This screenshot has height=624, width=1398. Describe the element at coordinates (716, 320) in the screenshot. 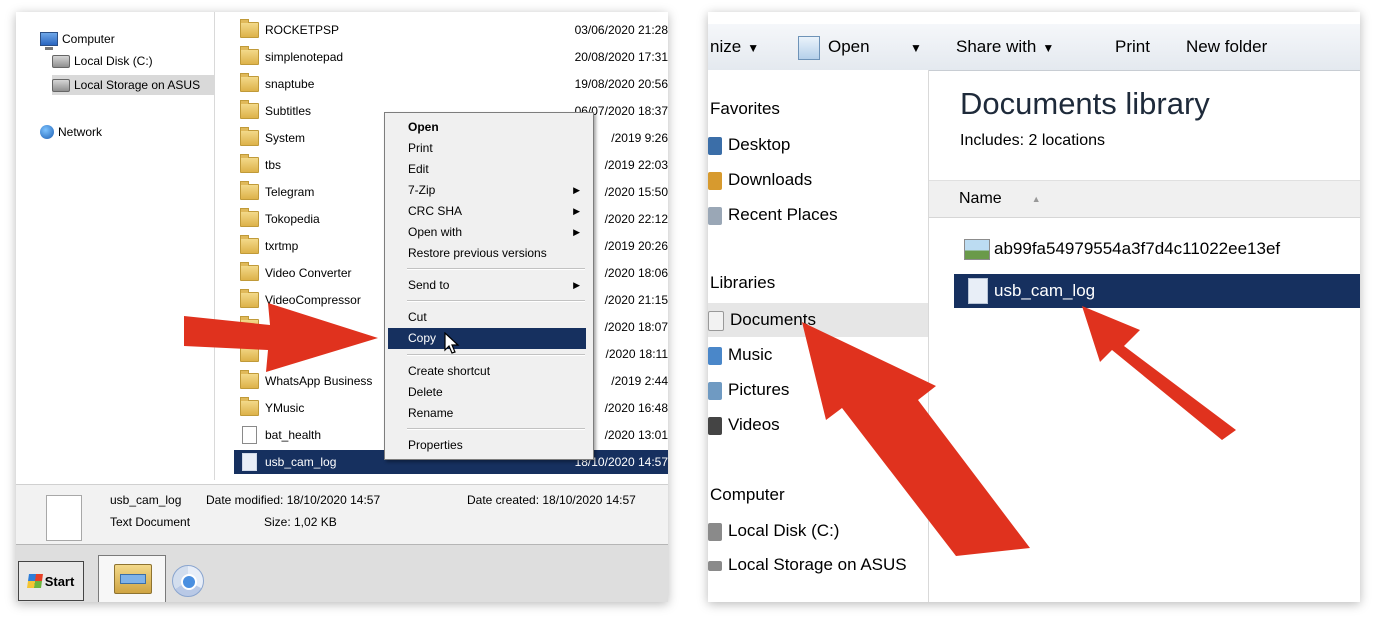

I see `documents-icon` at that location.